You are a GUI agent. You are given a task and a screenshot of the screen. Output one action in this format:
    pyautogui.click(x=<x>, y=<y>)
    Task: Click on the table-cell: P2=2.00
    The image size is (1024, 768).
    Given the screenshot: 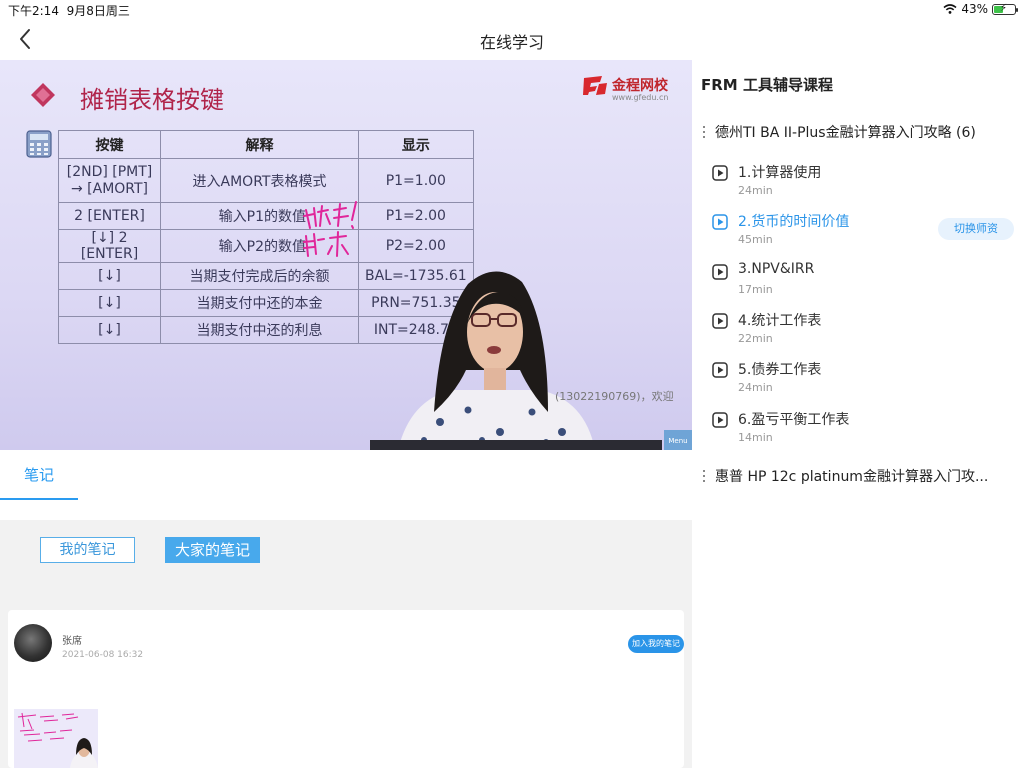 What is the action you would take?
    pyautogui.click(x=416, y=246)
    